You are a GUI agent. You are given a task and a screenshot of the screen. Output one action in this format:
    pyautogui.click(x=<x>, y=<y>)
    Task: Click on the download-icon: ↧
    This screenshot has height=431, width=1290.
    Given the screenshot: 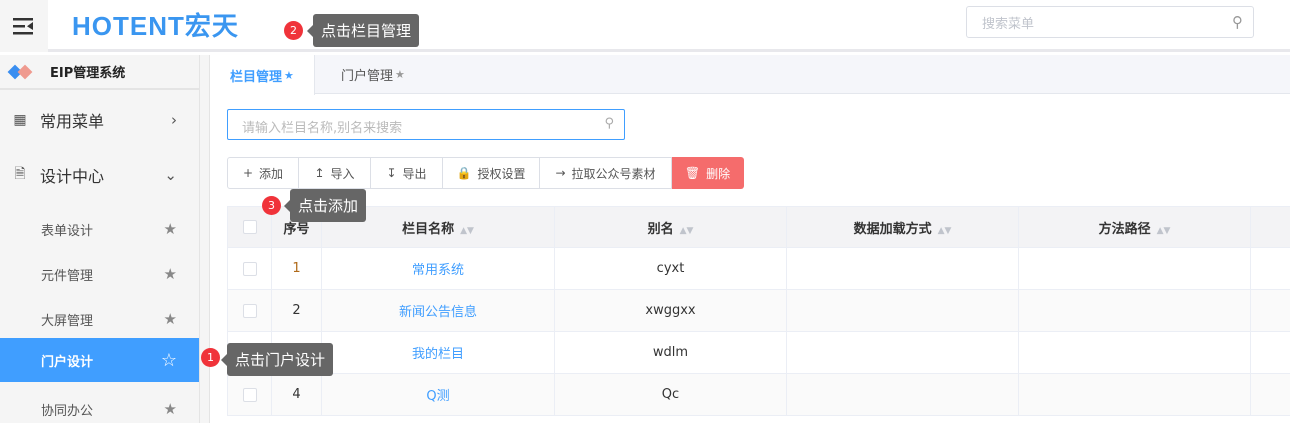 What is the action you would take?
    pyautogui.click(x=391, y=173)
    